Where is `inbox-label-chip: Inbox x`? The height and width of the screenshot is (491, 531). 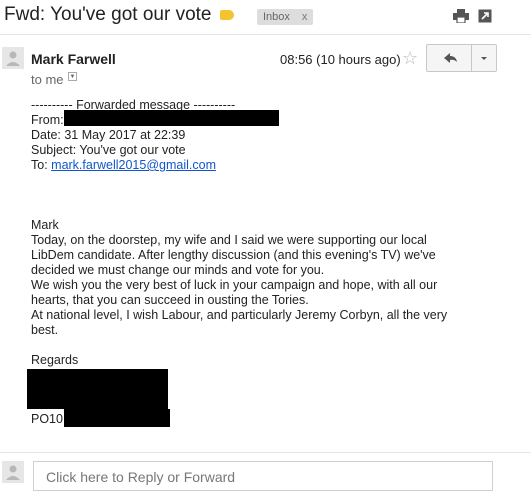 inbox-label-chip: Inbox x is located at coordinates (285, 17).